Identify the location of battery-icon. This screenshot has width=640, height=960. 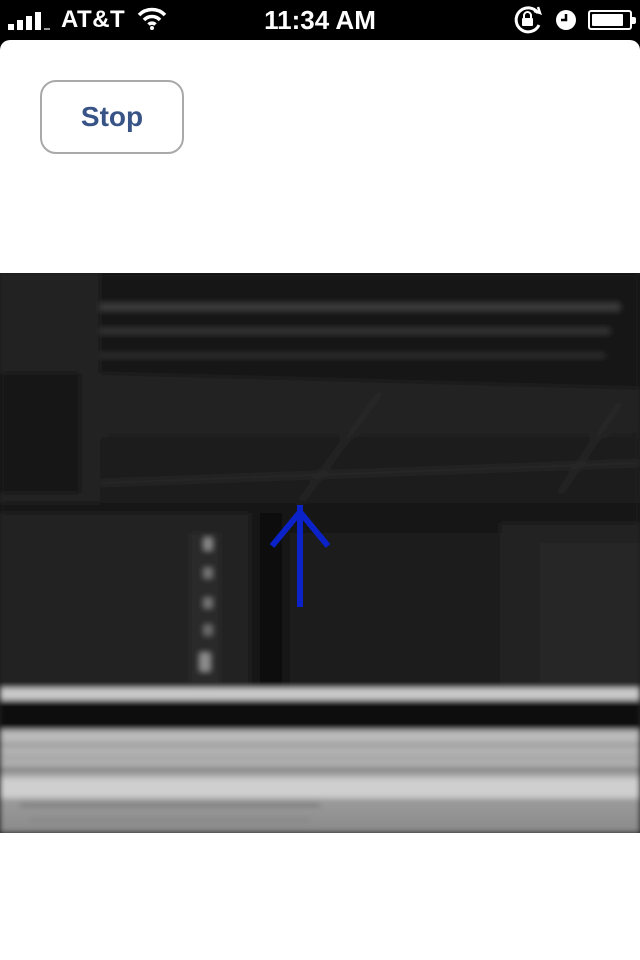
(612, 20).